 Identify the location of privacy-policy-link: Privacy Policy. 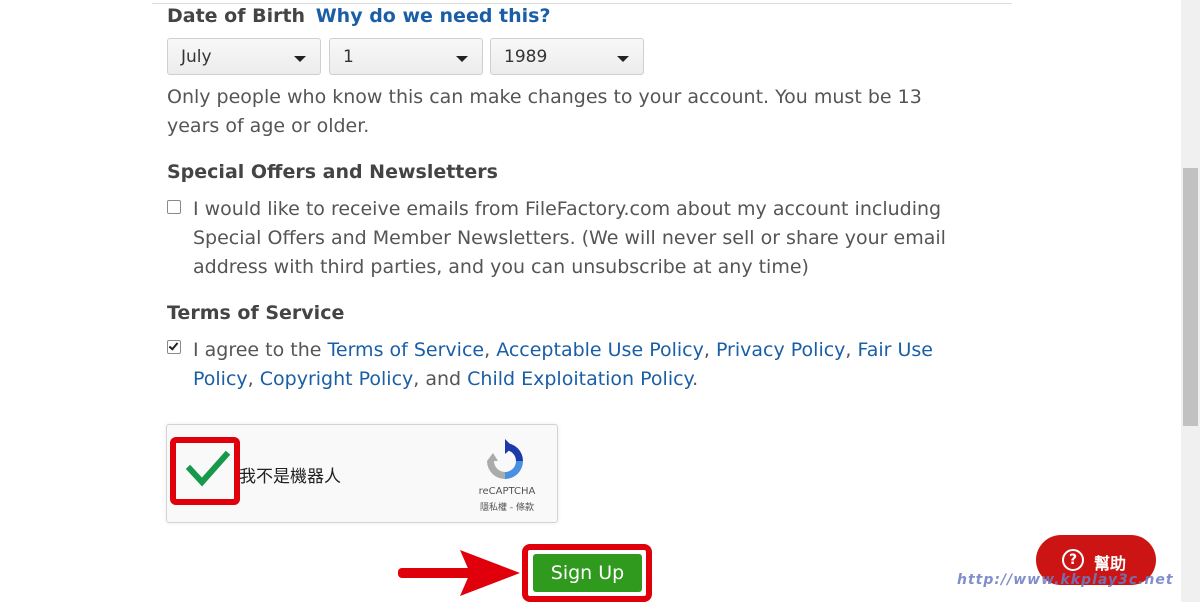
(780, 350).